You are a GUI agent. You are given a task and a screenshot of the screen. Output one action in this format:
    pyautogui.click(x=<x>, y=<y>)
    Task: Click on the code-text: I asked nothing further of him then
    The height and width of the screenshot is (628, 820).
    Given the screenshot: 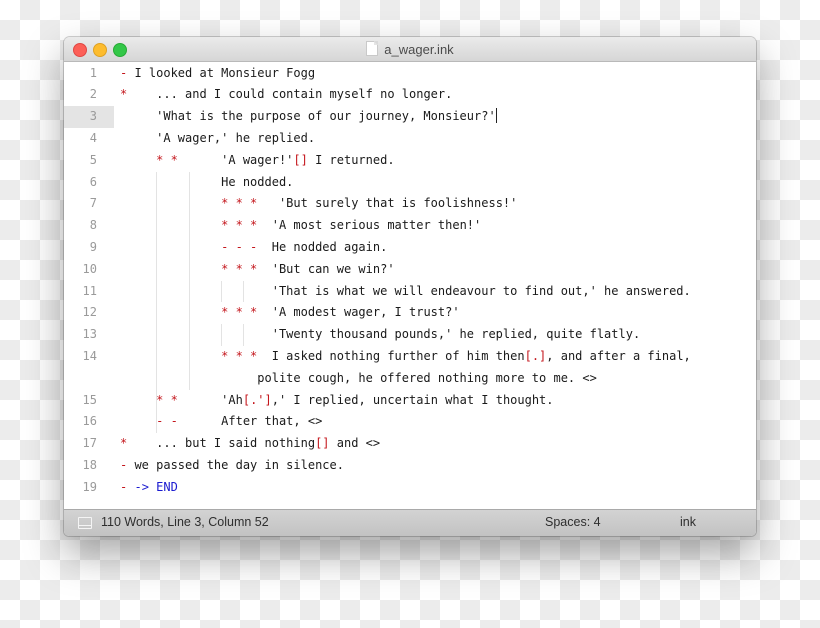 What is the action you would take?
    pyautogui.click(x=391, y=355)
    